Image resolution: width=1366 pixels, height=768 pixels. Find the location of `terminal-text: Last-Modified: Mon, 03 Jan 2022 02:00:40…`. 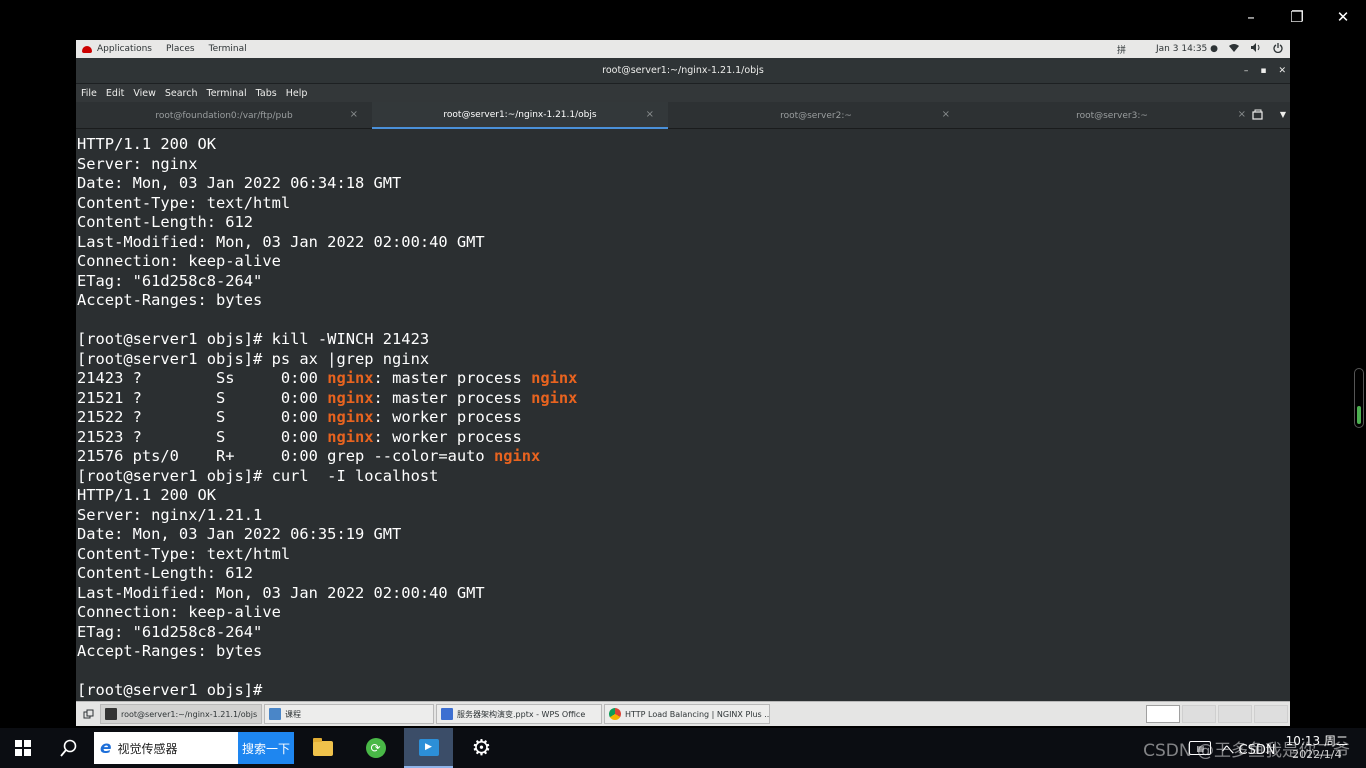

terminal-text: Last-Modified: Mon, 03 Jan 2022 02:00:40… is located at coordinates (281, 592).